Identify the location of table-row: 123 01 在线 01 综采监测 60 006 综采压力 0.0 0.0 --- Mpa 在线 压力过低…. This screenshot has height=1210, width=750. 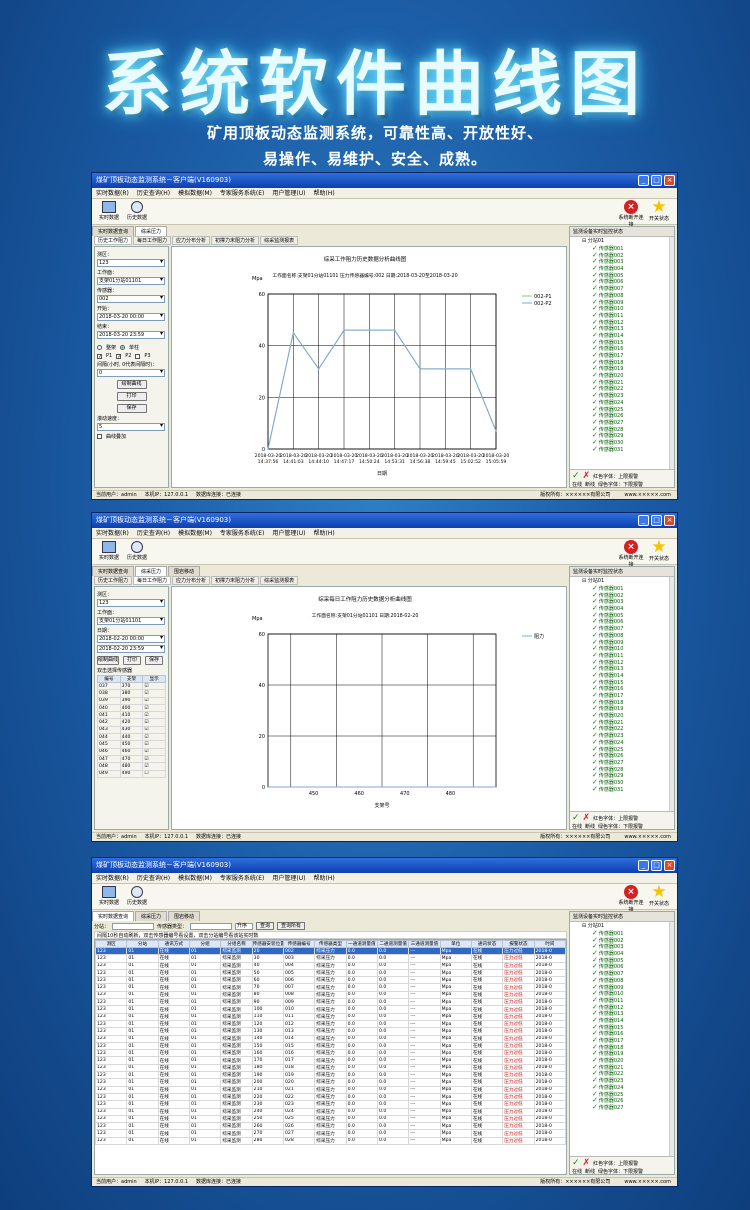
(330, 980).